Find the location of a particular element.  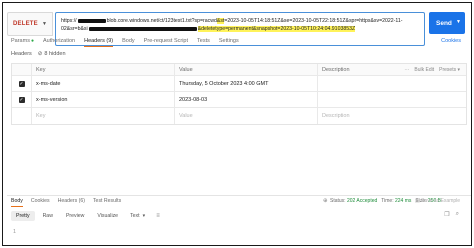

method-select: DELETE ▼ is located at coordinates (30, 24).